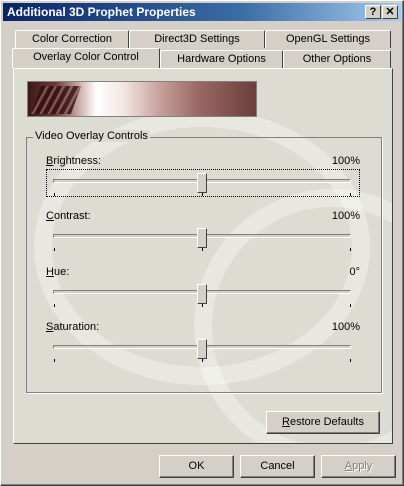  I want to click on contrast-label: Contrast:, so click(68, 216).